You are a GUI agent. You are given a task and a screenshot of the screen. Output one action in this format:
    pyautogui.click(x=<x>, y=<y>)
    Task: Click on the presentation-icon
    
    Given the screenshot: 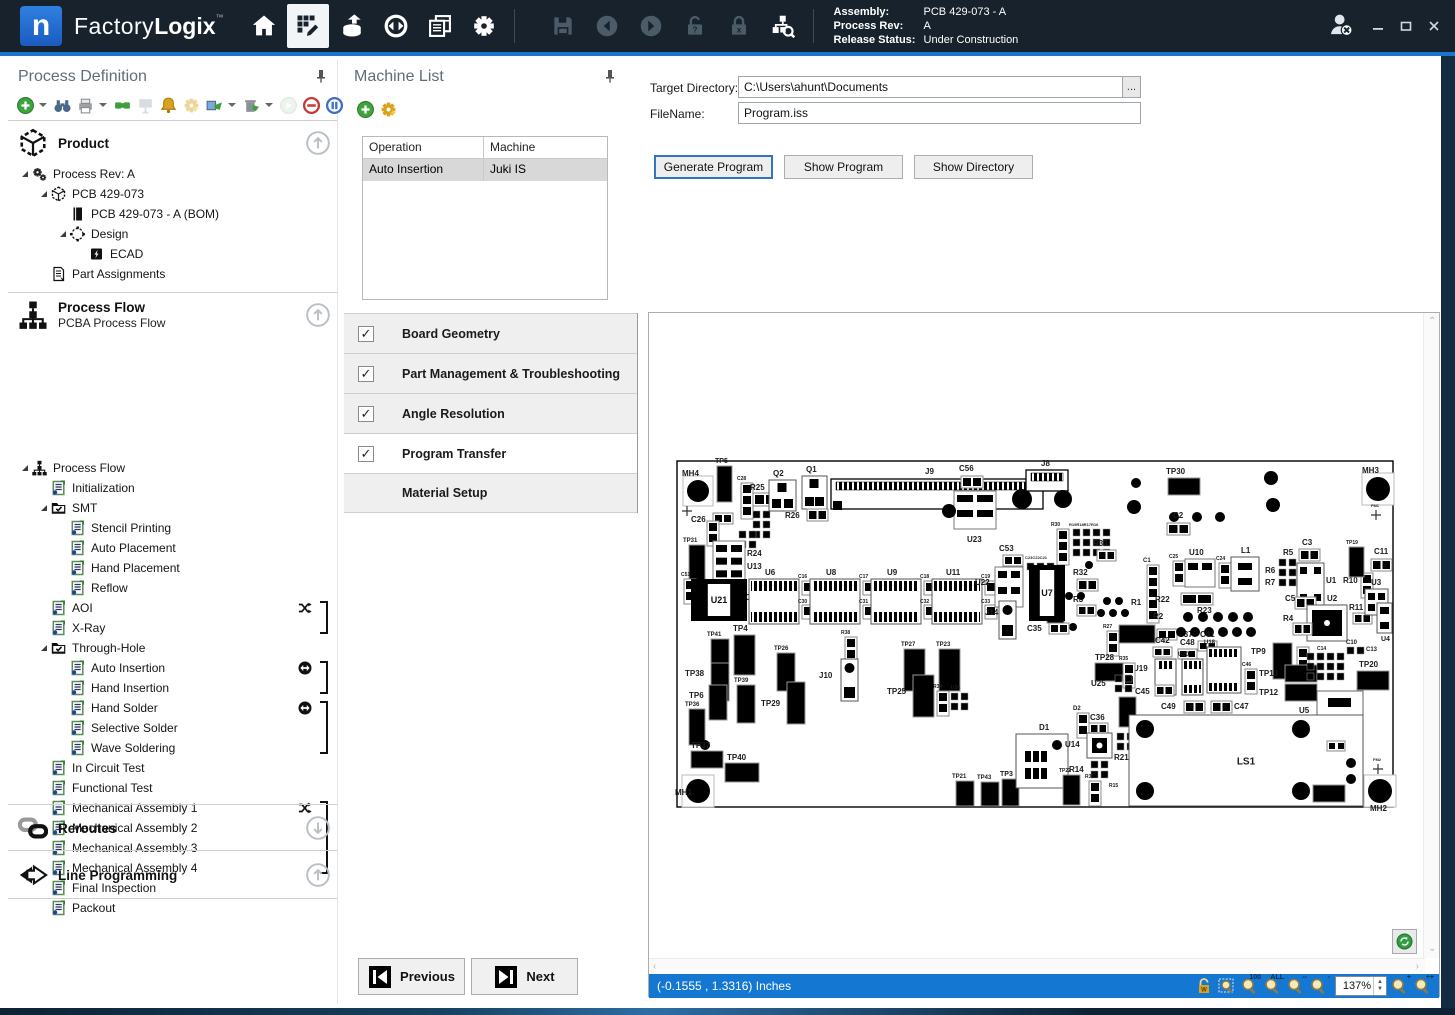 What is the action you would take?
    pyautogui.click(x=145, y=105)
    